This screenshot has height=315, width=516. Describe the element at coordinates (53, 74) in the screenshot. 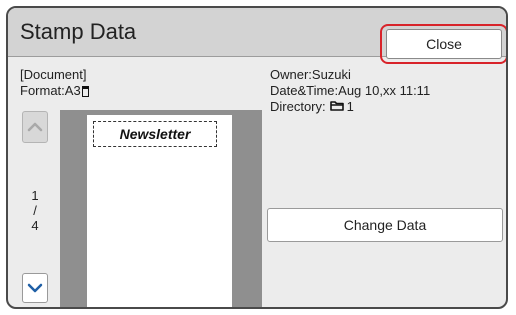

I see `document-heading: [Document]` at that location.